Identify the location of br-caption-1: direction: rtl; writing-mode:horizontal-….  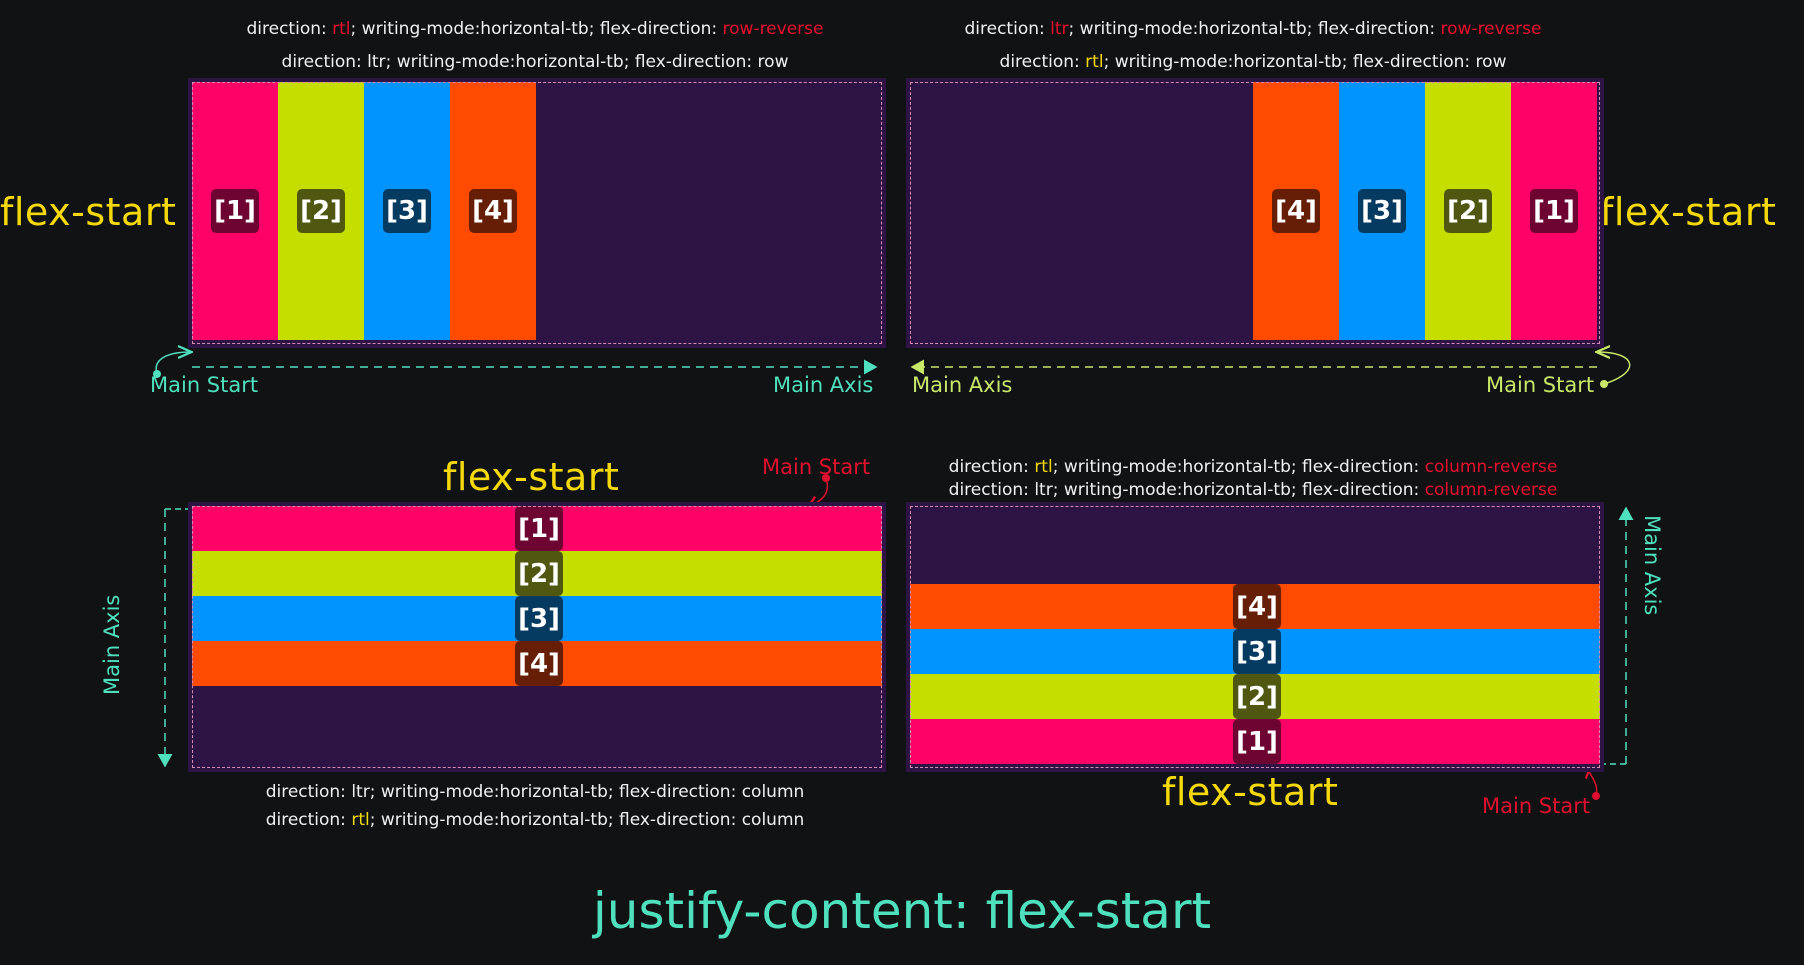
(1253, 467).